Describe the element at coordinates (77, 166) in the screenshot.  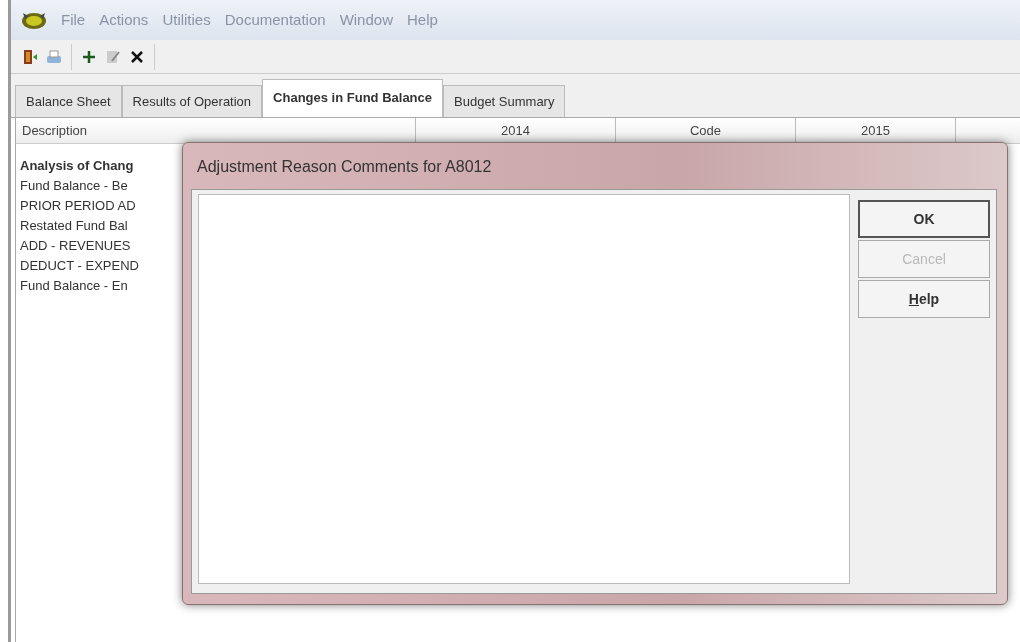
I see `row-label: Analysis of Chang` at that location.